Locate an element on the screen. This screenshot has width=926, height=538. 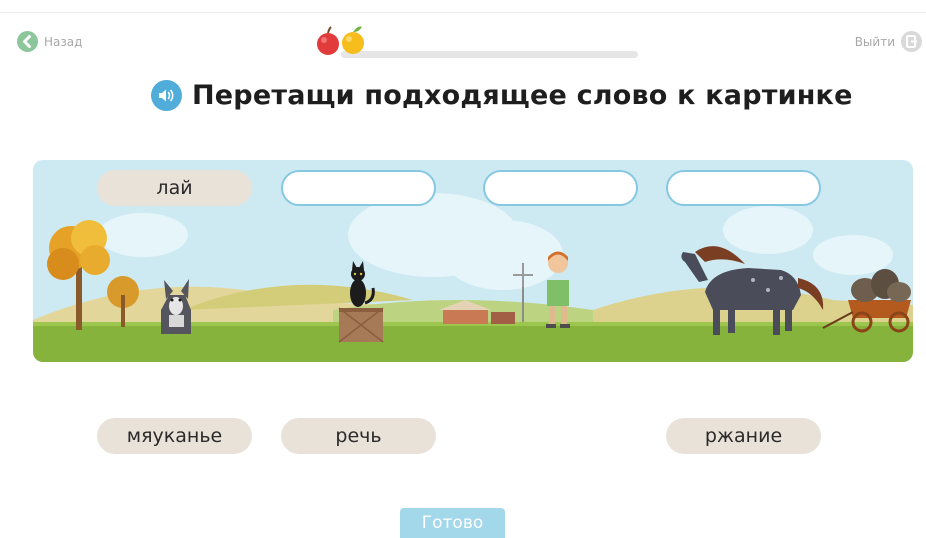
speaker-icon is located at coordinates (166, 95).